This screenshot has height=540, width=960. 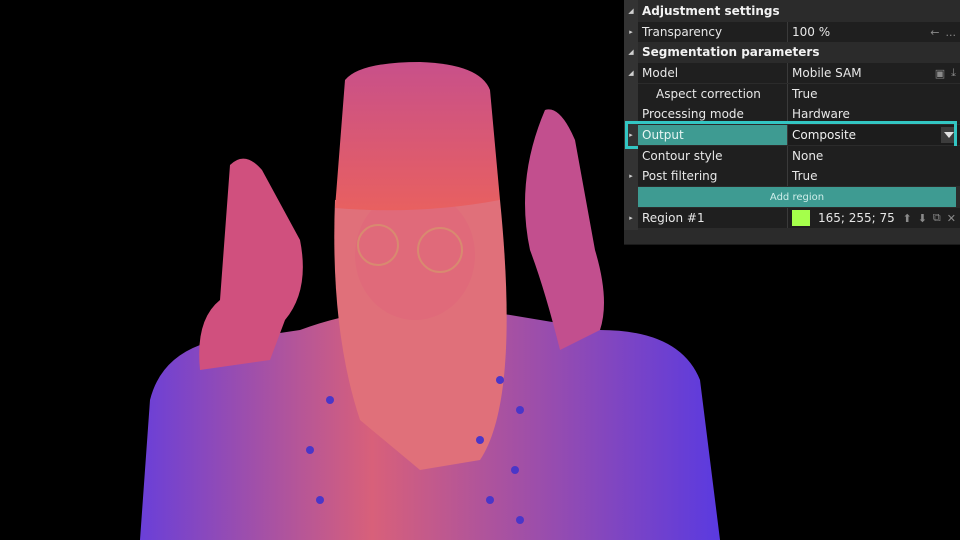 What do you see at coordinates (922, 218) in the screenshot?
I see `move-down-icon: ⬇` at bounding box center [922, 218].